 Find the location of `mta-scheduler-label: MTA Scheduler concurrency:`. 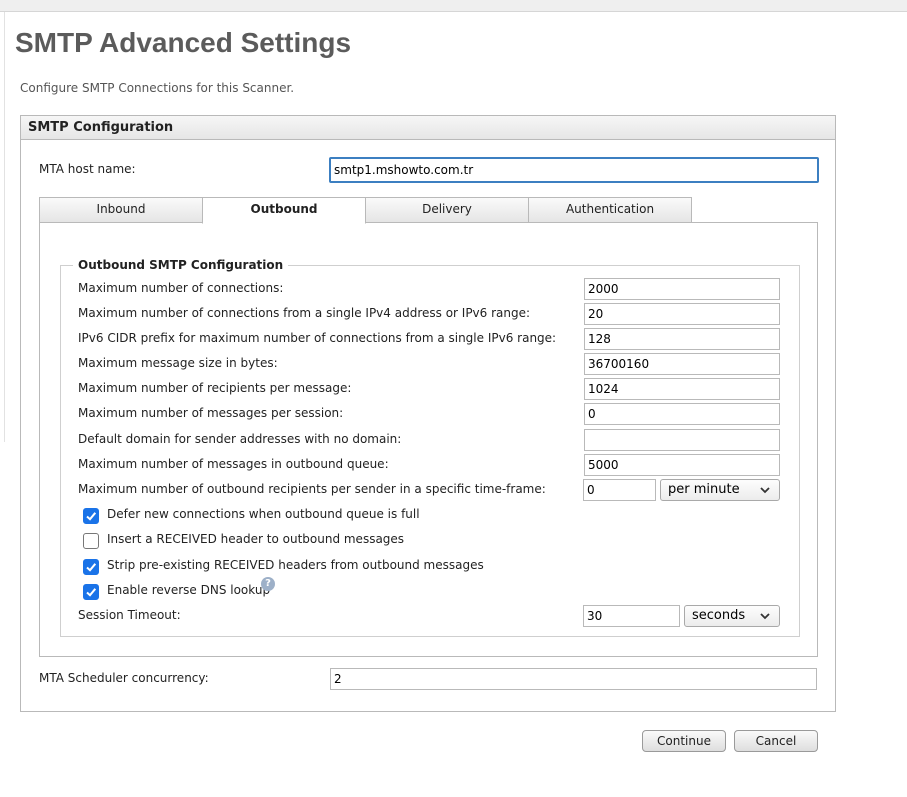

mta-scheduler-label: MTA Scheduler concurrency: is located at coordinates (124, 678).